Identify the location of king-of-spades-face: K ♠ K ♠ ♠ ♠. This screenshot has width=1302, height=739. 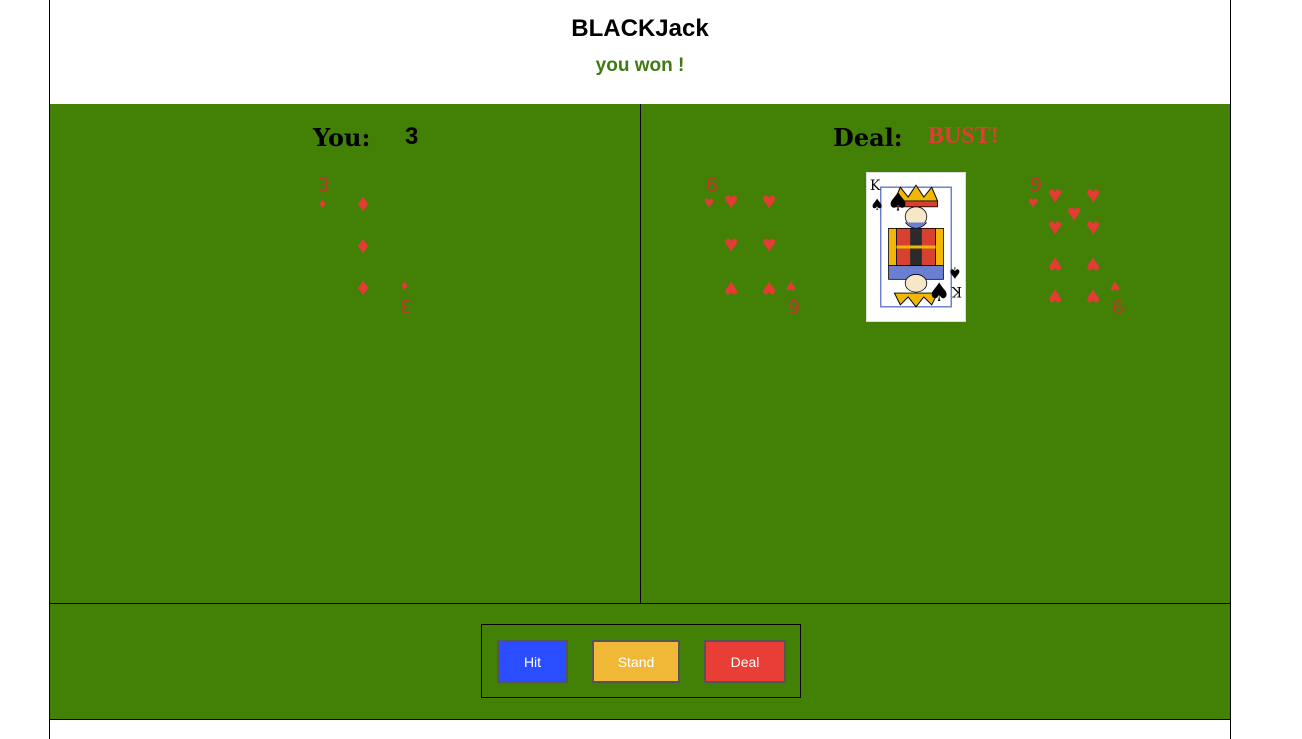
(916, 247).